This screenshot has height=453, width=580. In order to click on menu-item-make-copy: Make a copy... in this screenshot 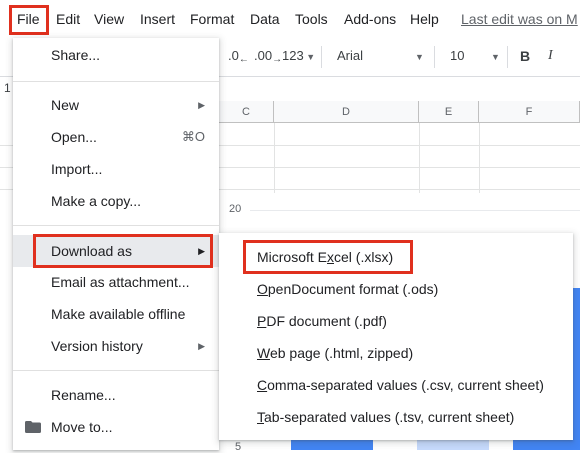, I will do `click(116, 201)`.